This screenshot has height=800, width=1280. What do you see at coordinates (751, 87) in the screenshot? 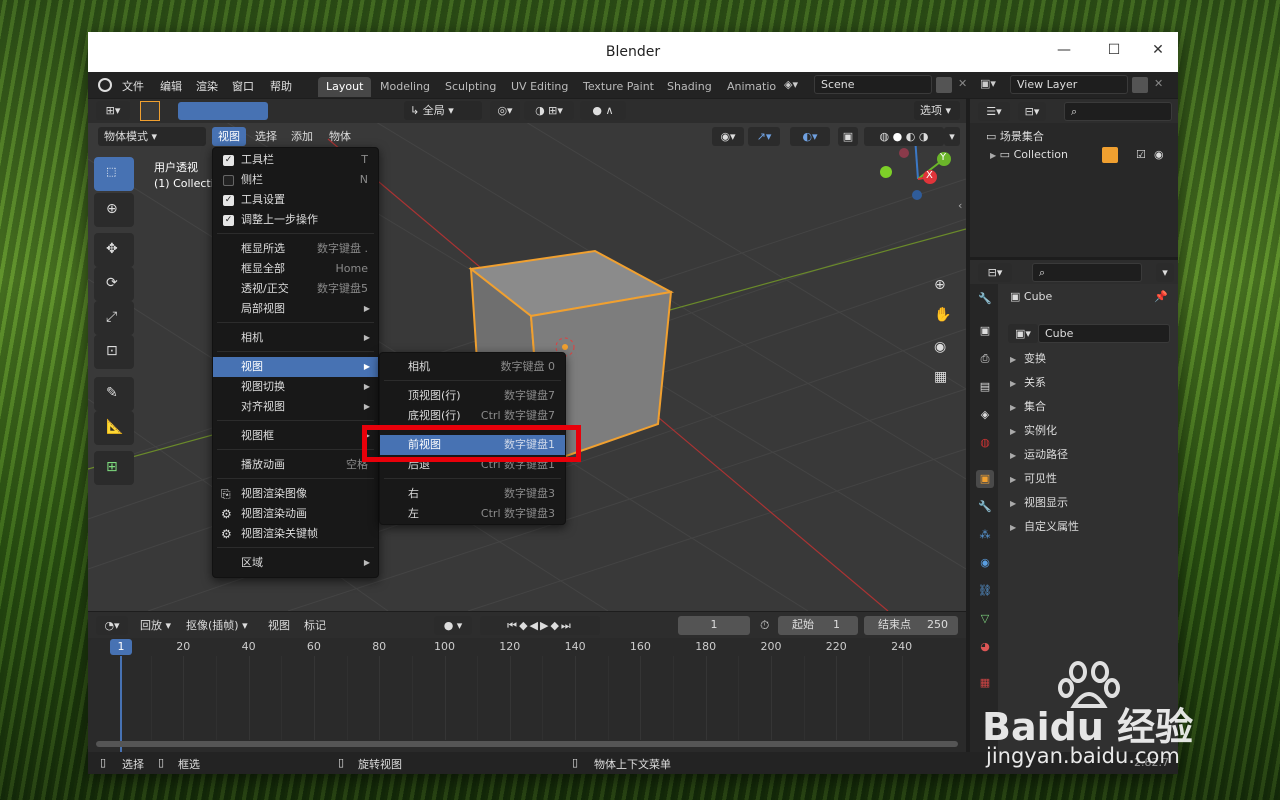
I see `tab-animation: Animatio` at bounding box center [751, 87].